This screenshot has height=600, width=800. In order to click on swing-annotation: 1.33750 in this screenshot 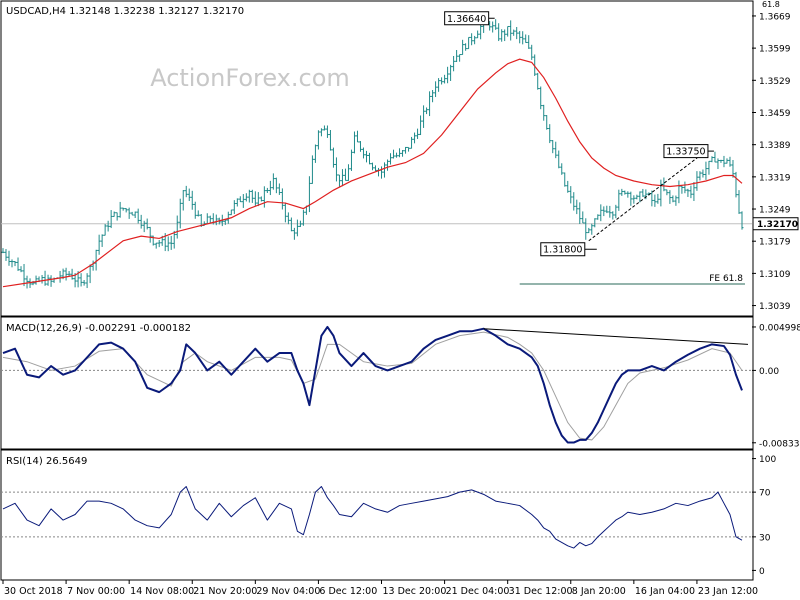, I will do `click(688, 151)`.